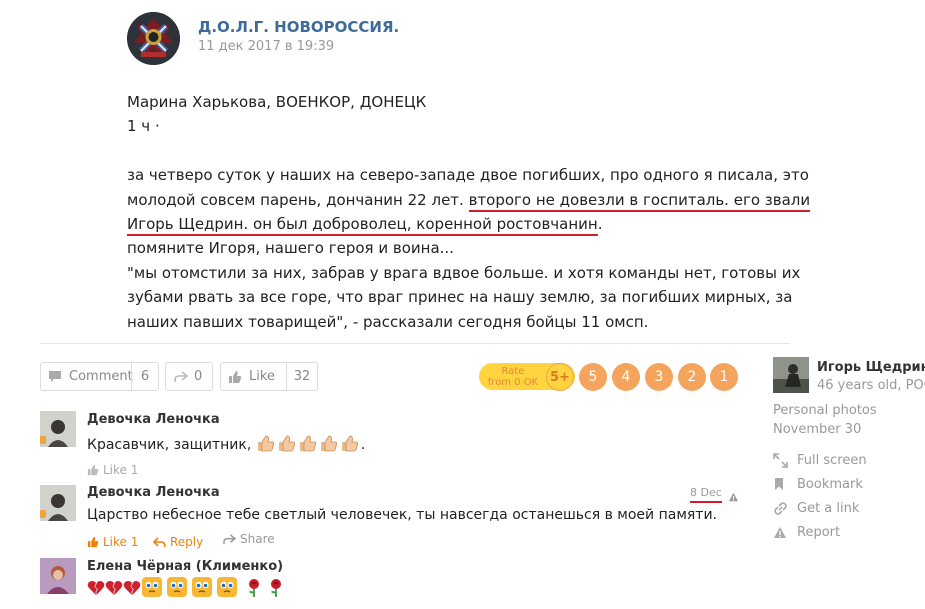  What do you see at coordinates (600, 223) in the screenshot?
I see `post-text-segment: .` at bounding box center [600, 223].